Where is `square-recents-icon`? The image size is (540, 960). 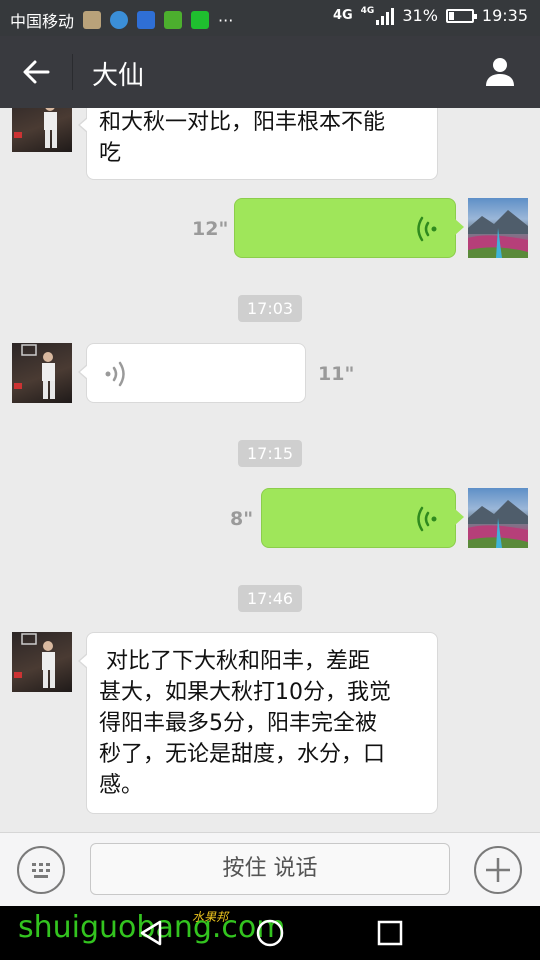
square-recents-icon is located at coordinates (390, 933).